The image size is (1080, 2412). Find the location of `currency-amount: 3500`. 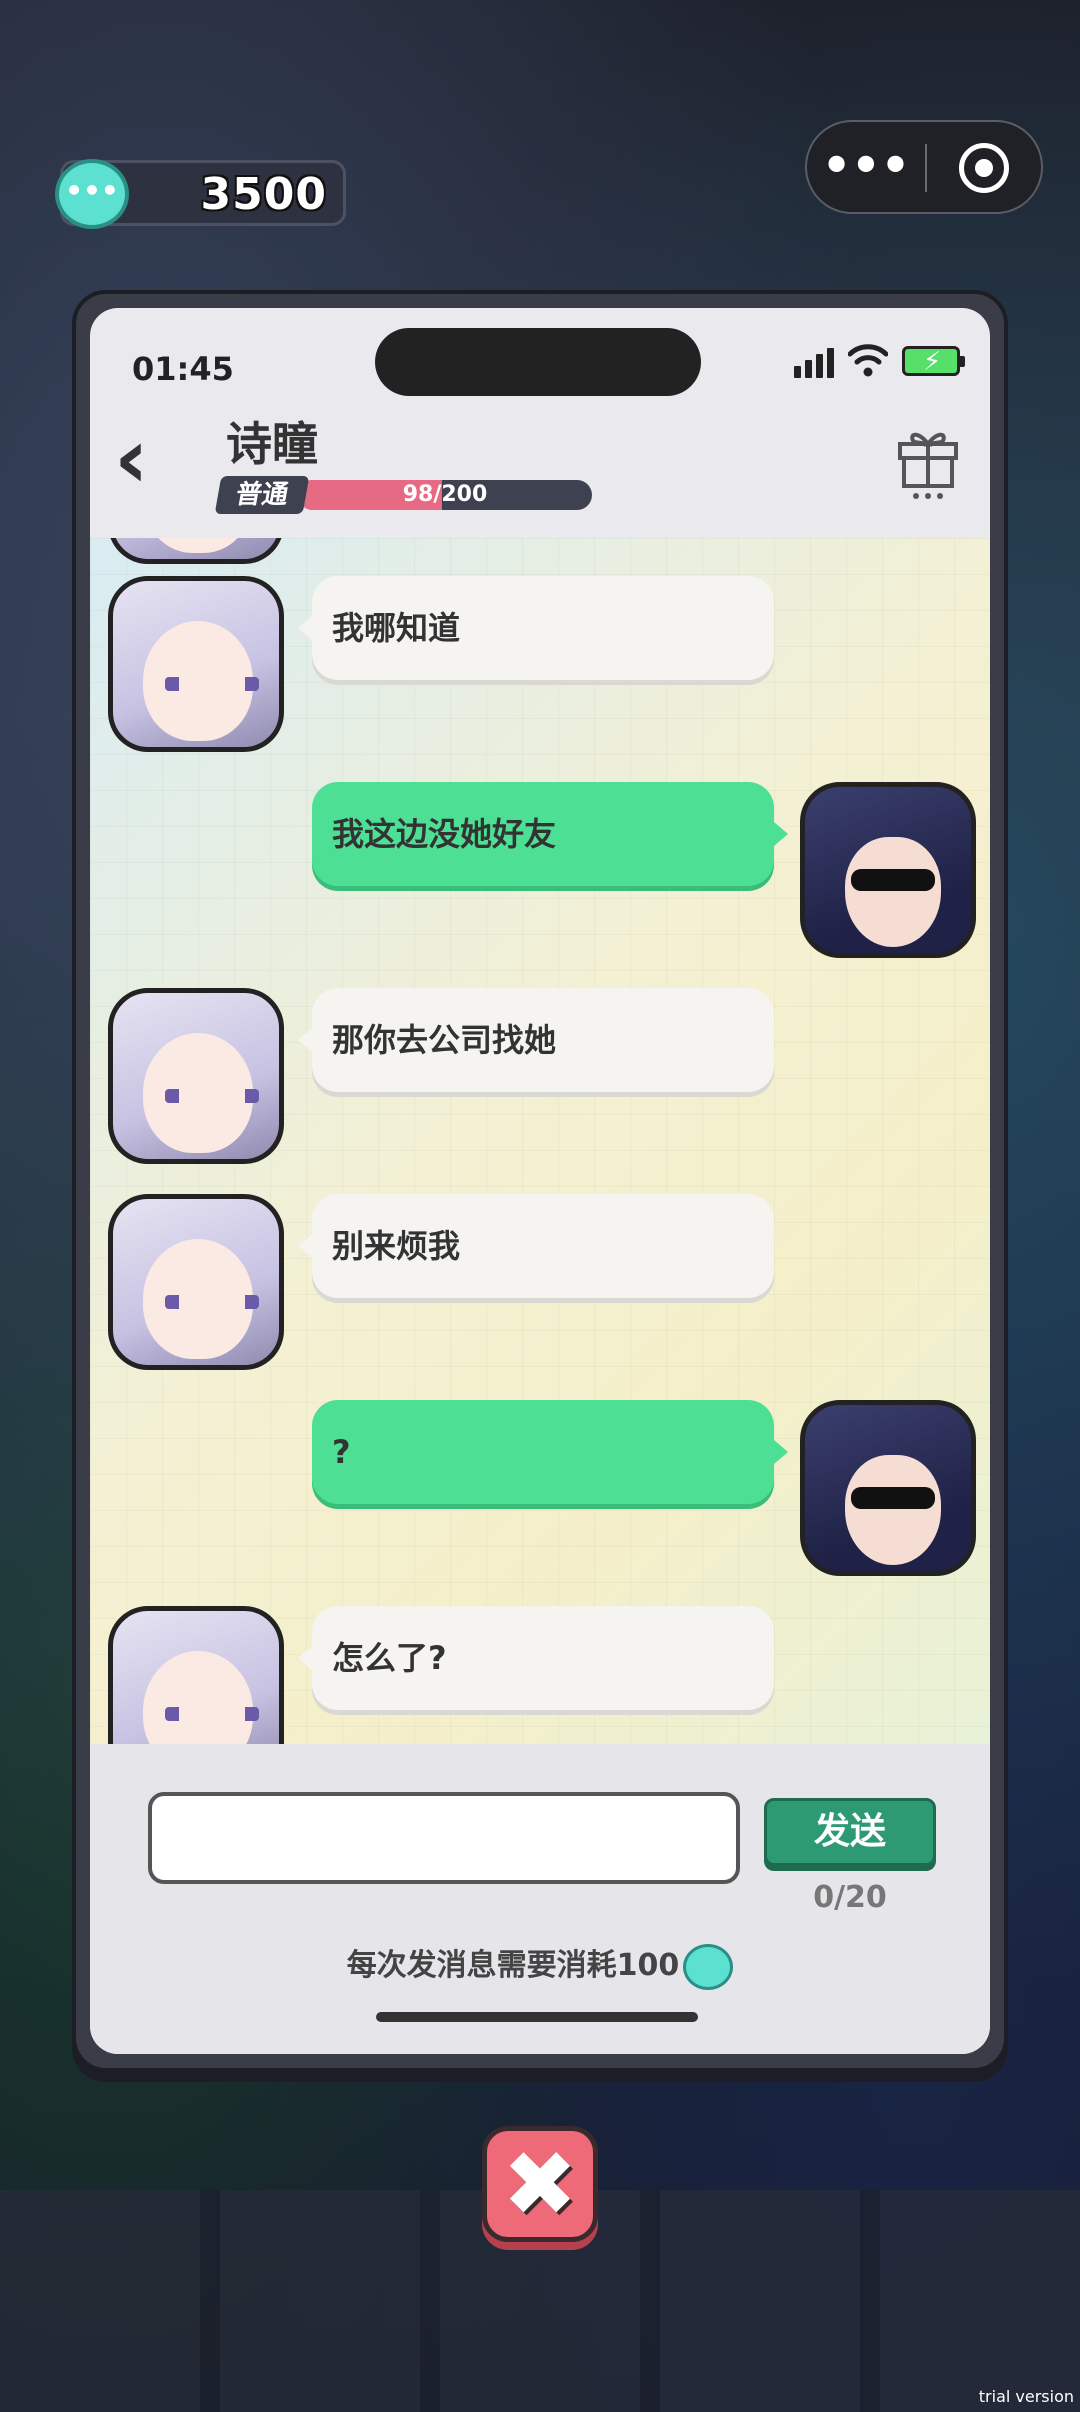

currency-amount: 3500 is located at coordinates (263, 194).